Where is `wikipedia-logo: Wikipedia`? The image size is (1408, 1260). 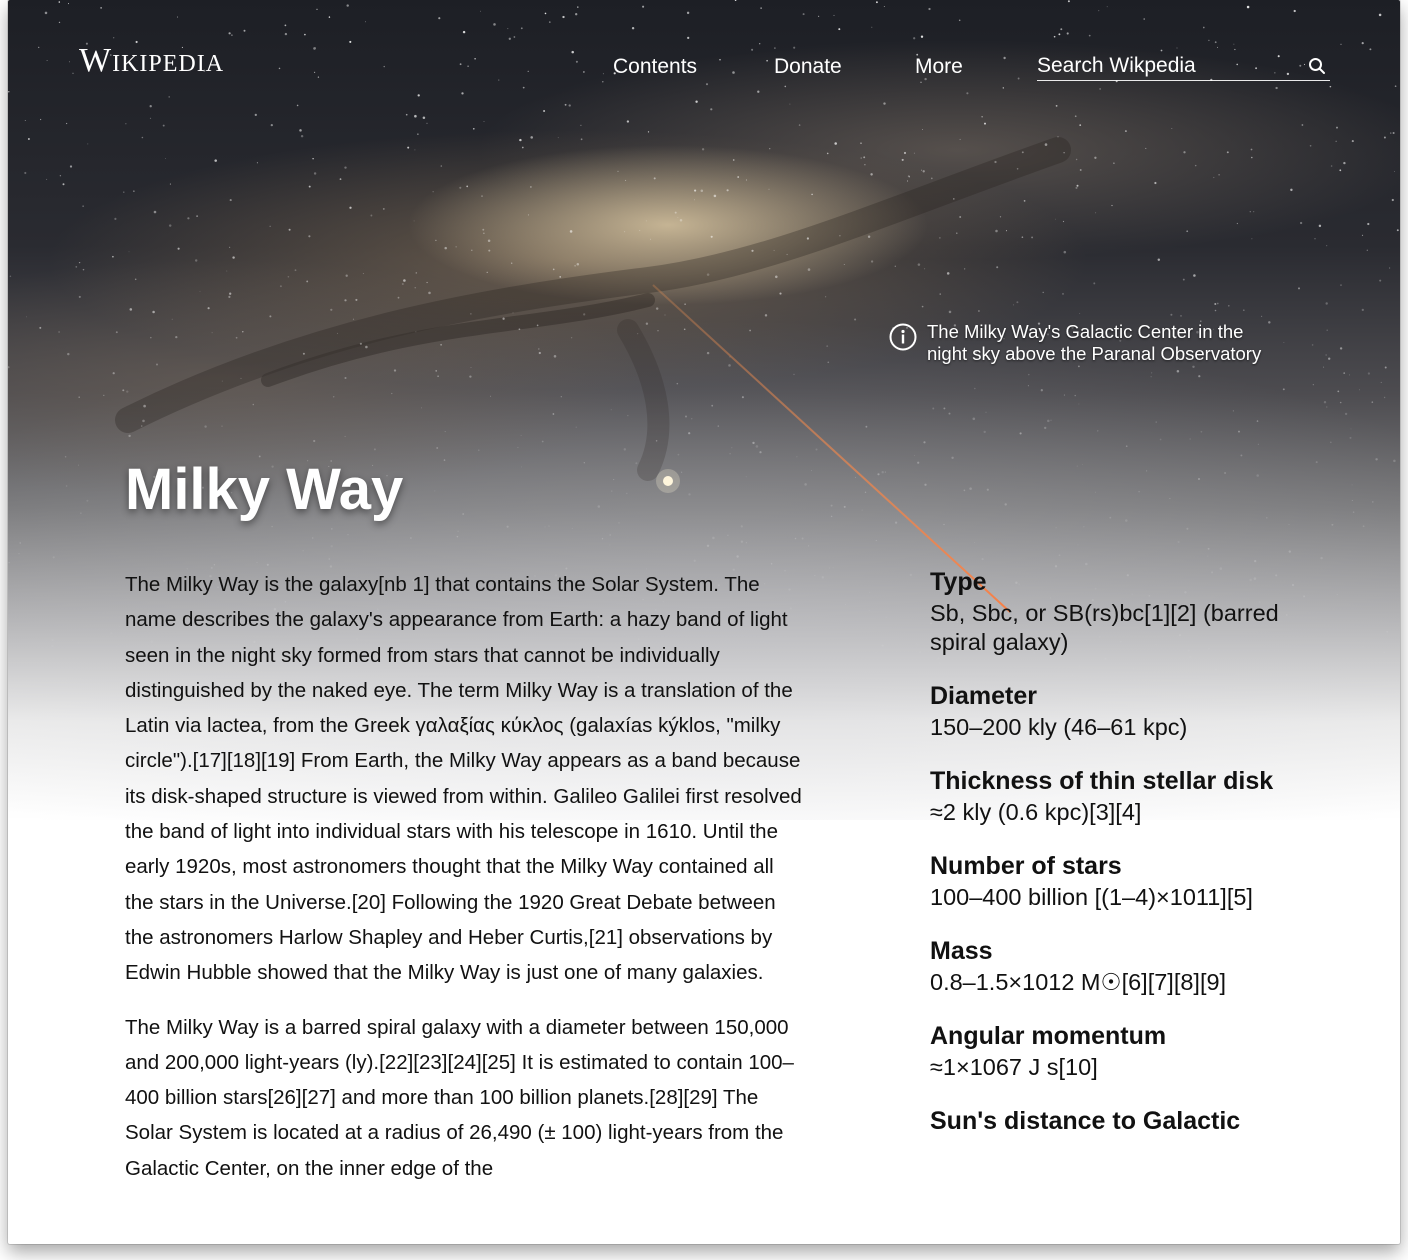
wikipedia-logo: Wikipedia is located at coordinates (151, 61).